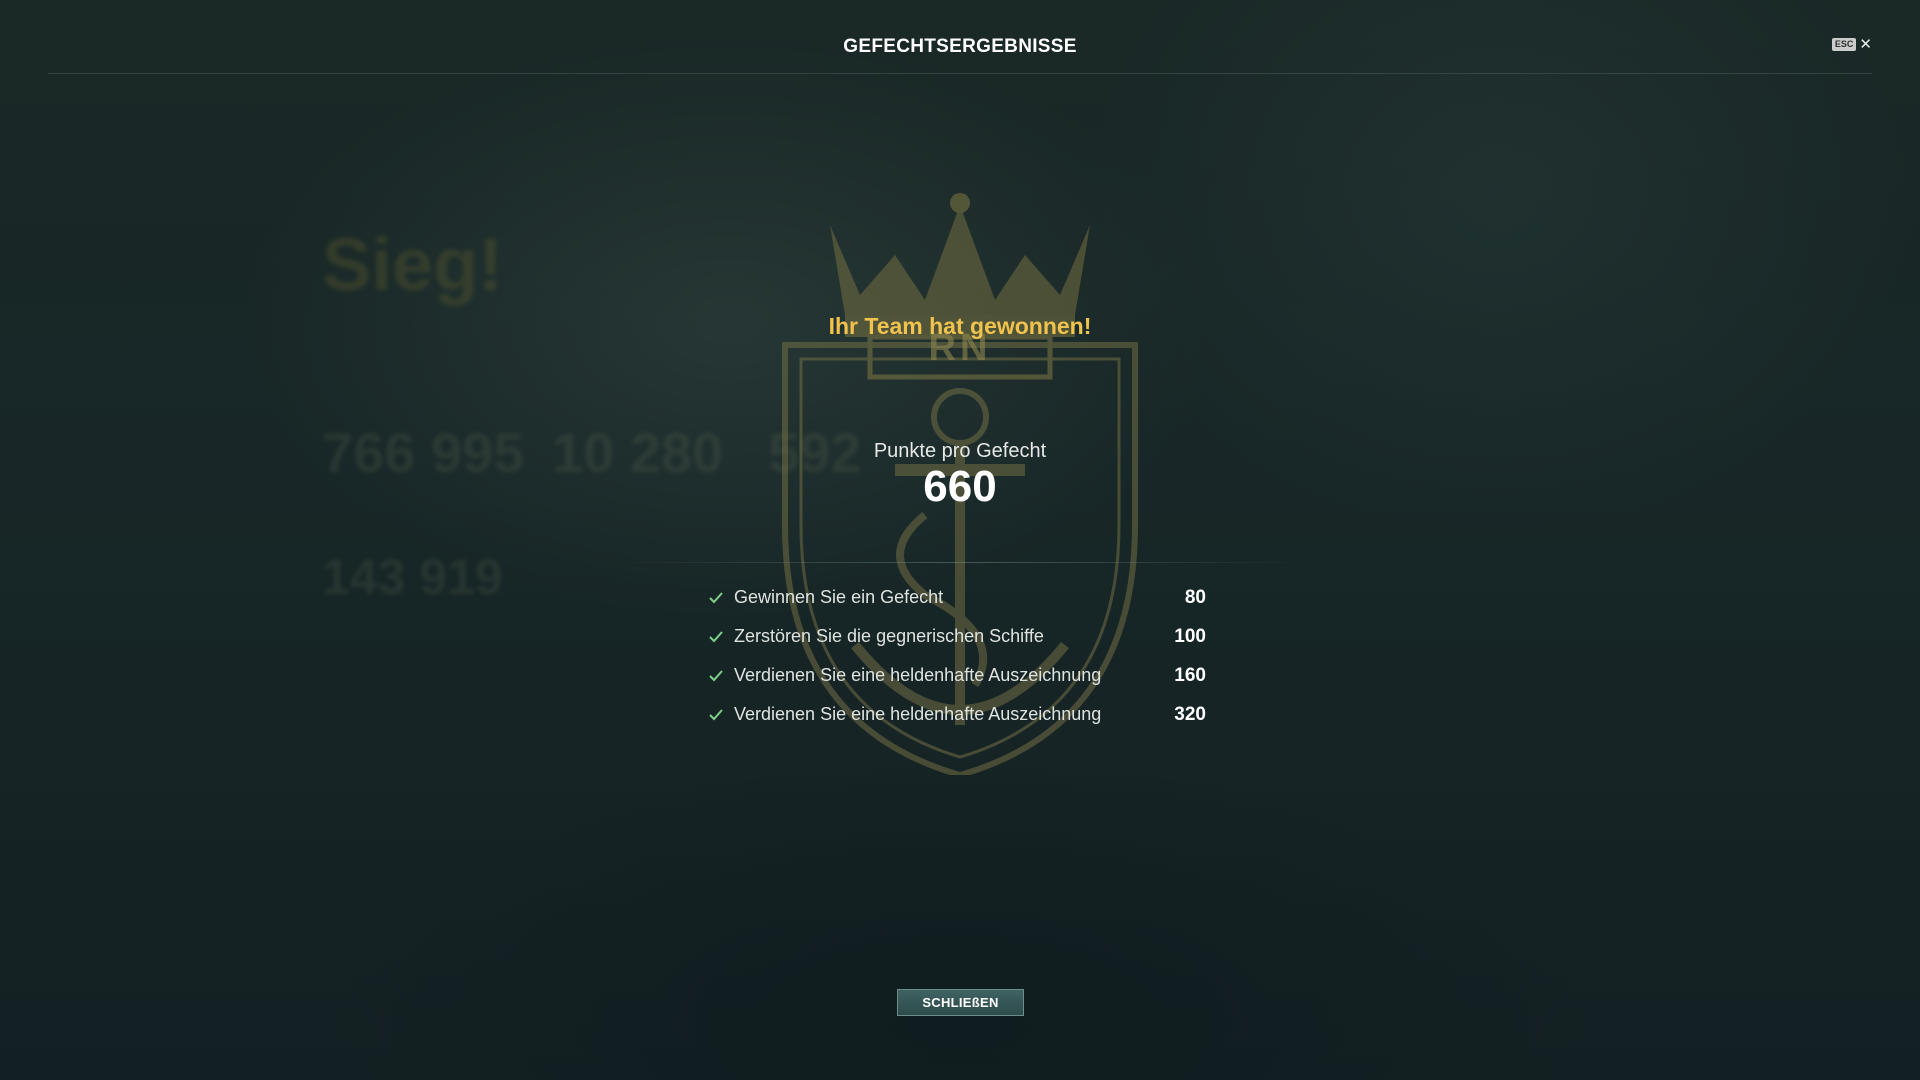  I want to click on points-label: Punkte pro Gefecht, so click(960, 451).